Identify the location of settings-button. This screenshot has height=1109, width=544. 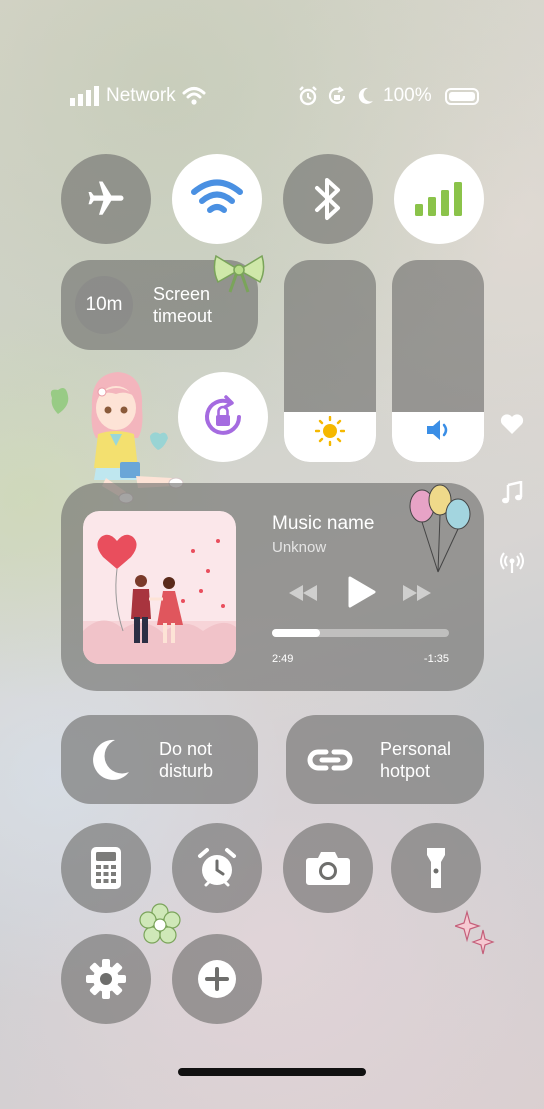
(106, 979).